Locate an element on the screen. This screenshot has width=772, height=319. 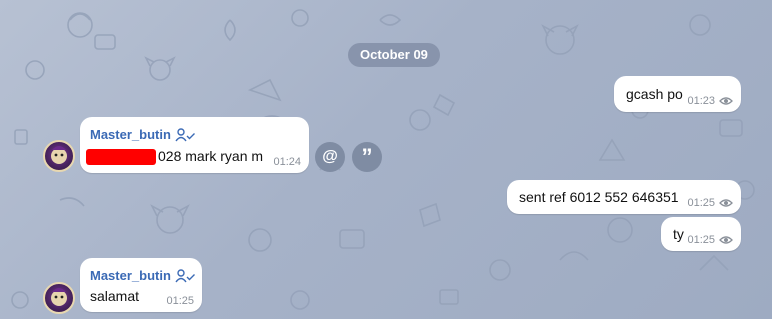
outgoing-message: gcash po 01:23 is located at coordinates (677, 94).